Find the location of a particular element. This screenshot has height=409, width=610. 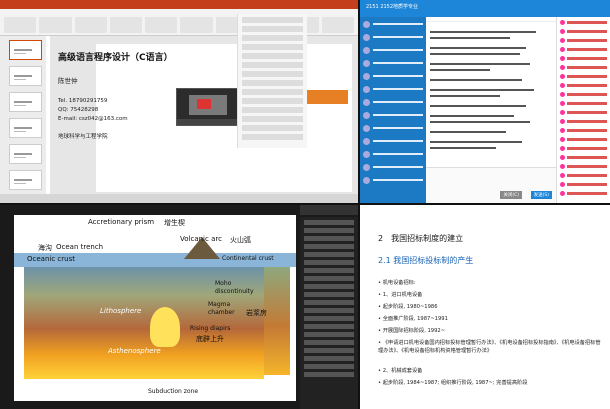

side-panel is located at coordinates (329, 313).